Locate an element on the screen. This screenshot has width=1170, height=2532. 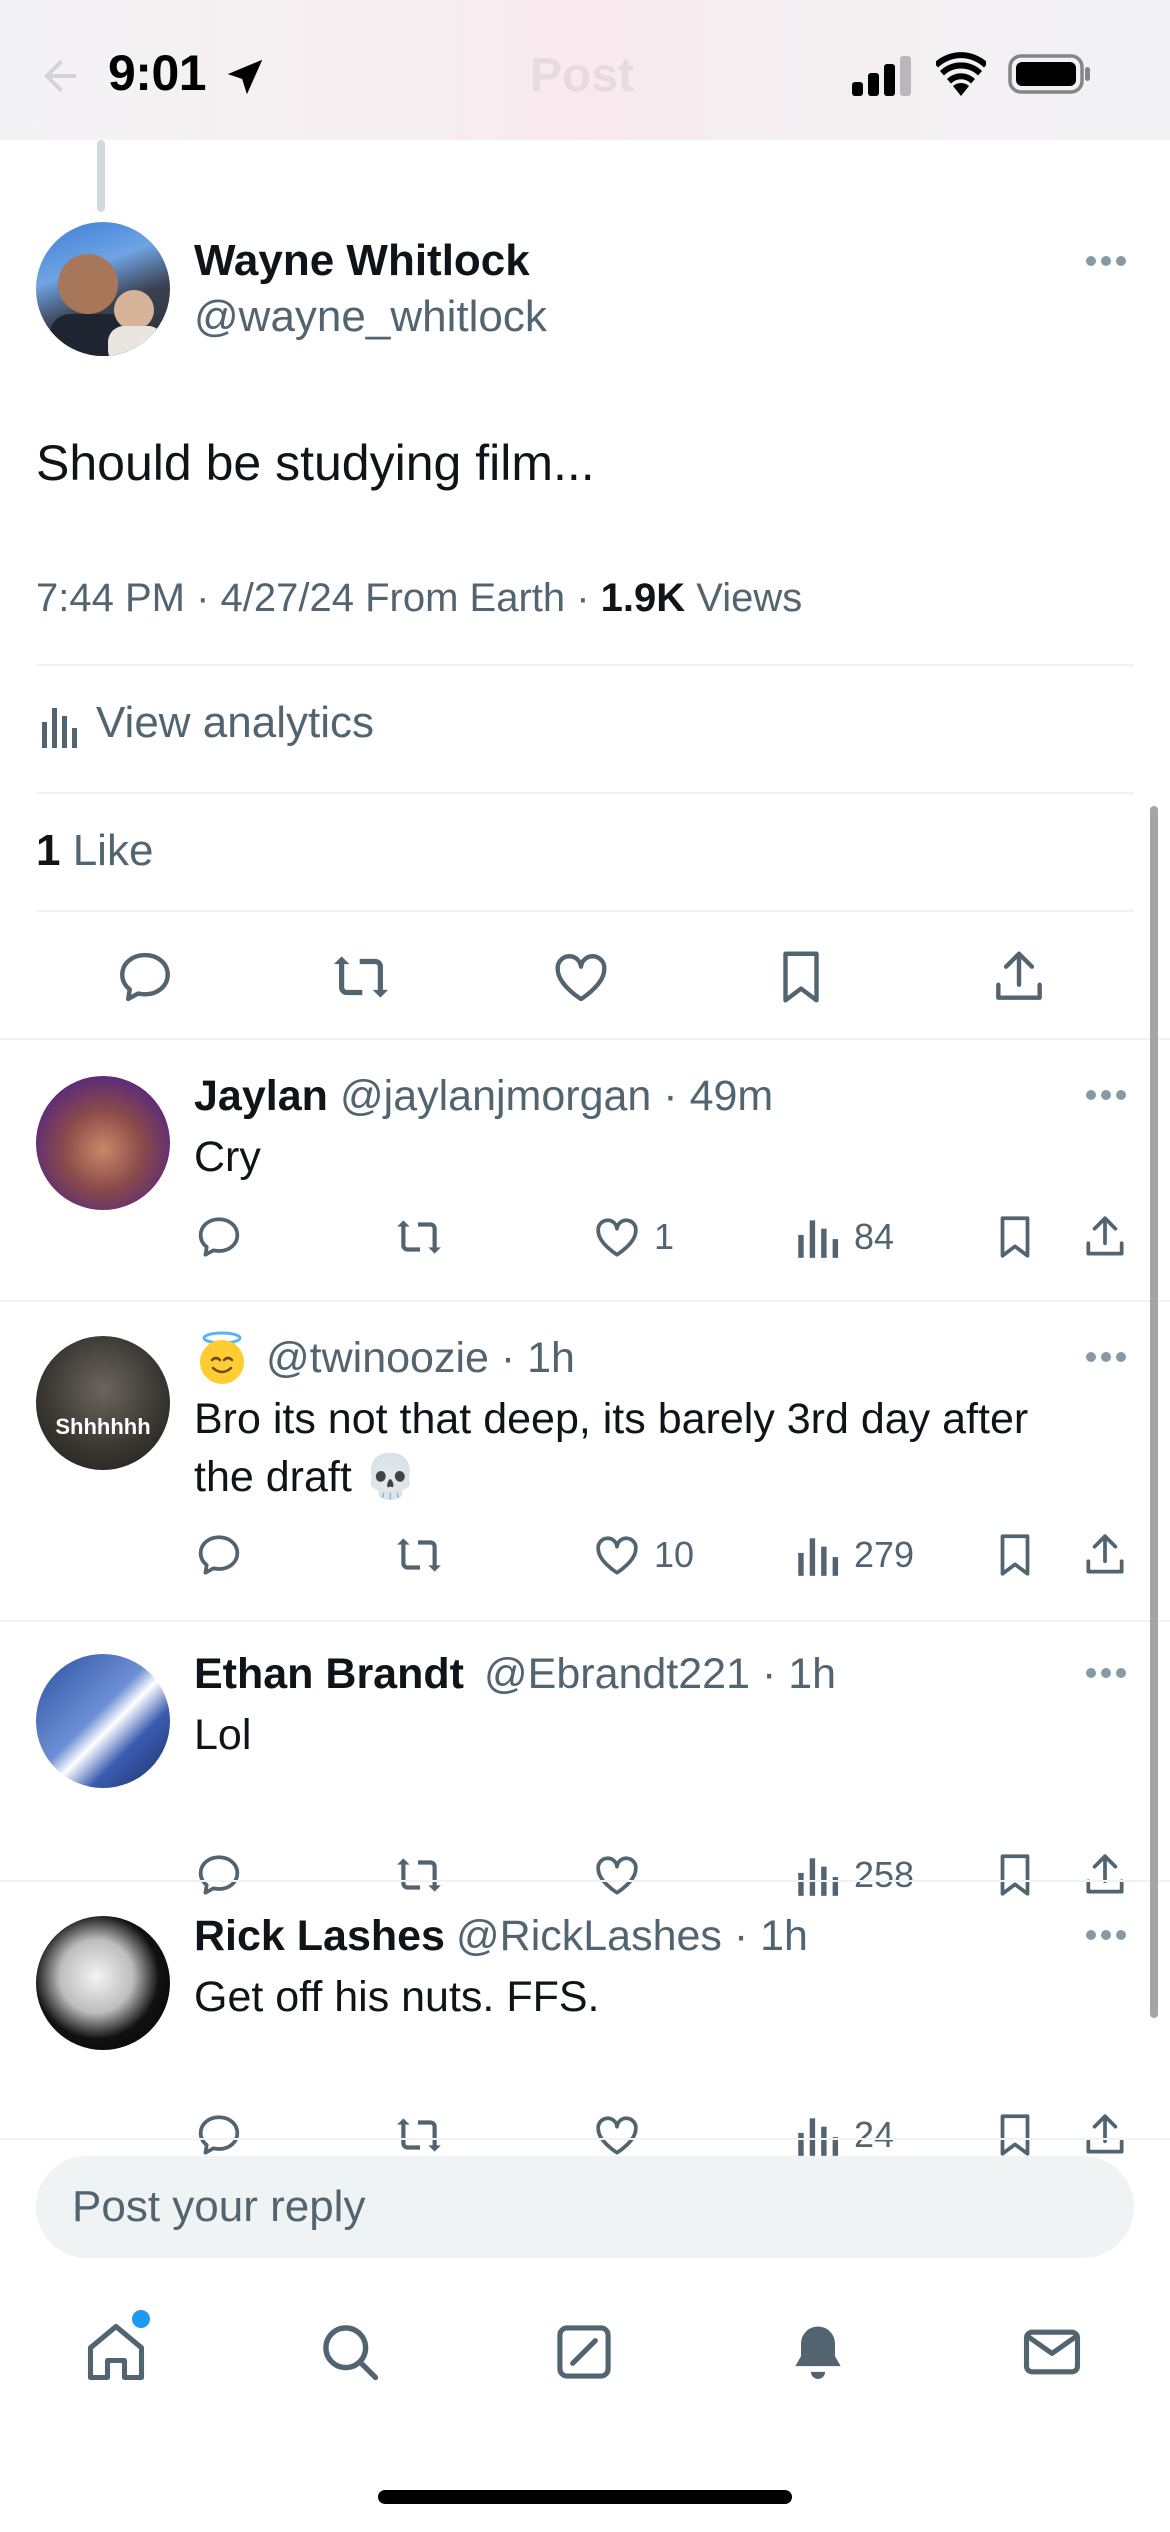
back-arrow-icon is located at coordinates (60, 76).